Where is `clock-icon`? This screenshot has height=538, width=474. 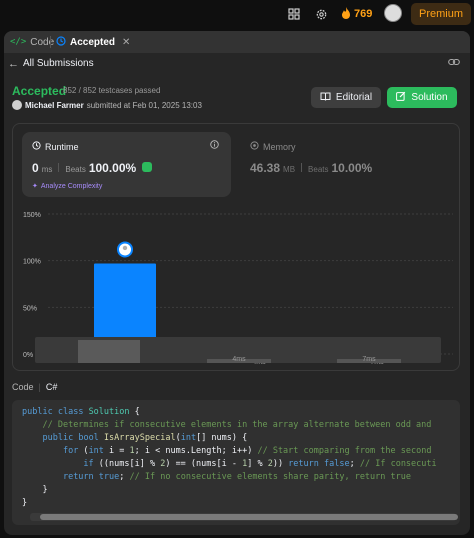 clock-icon is located at coordinates (36, 146).